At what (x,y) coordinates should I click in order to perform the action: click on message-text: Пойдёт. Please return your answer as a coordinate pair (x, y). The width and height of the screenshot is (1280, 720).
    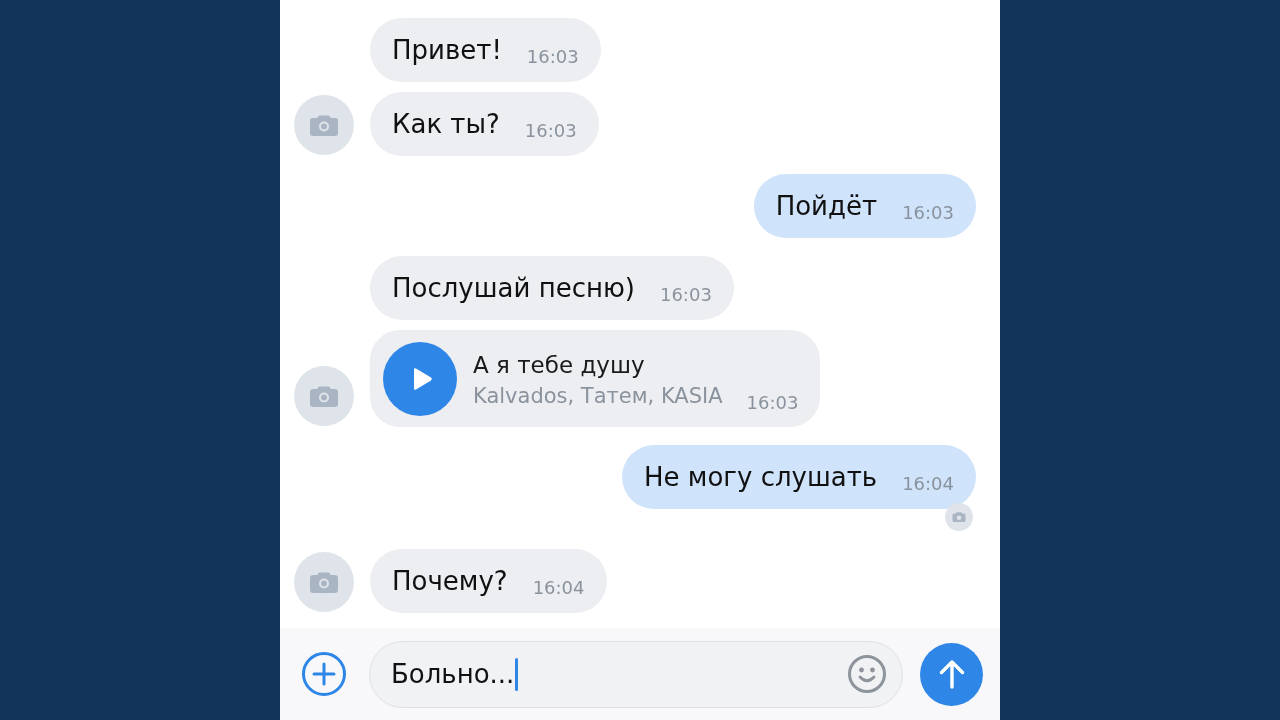
    Looking at the image, I should click on (826, 206).